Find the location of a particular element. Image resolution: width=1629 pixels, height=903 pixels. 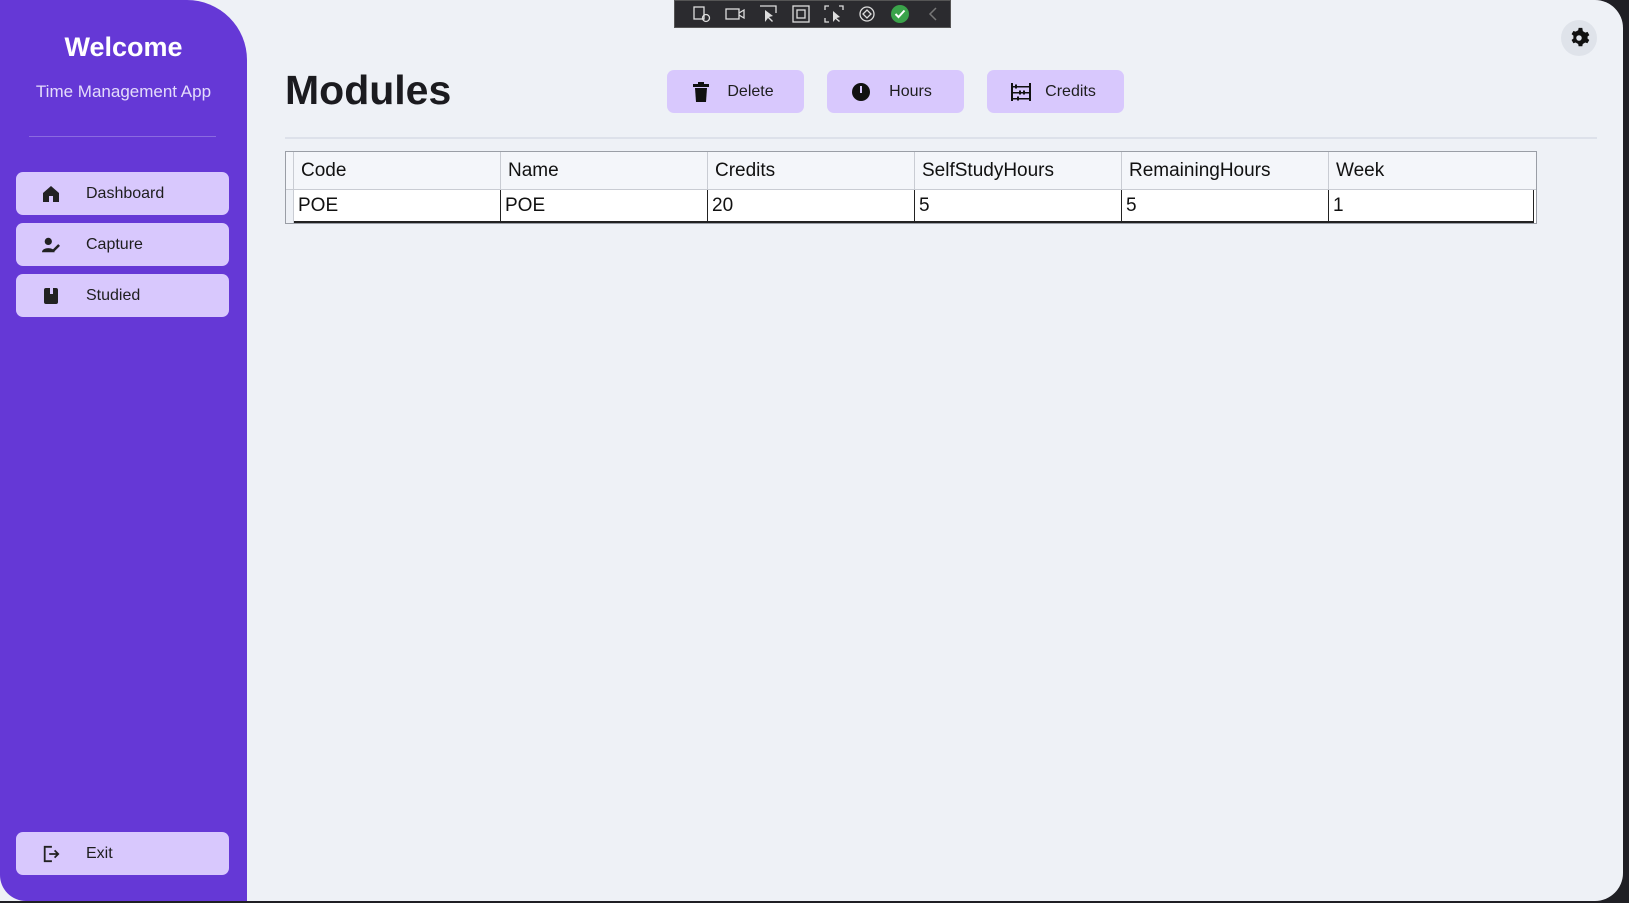

row-header-gutter is located at coordinates (290, 170).